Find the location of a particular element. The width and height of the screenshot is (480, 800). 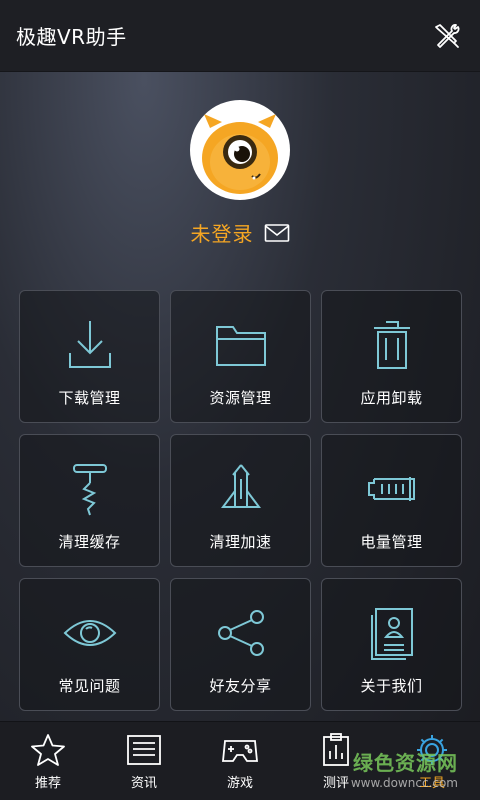

folder-icon is located at coordinates (240, 346).